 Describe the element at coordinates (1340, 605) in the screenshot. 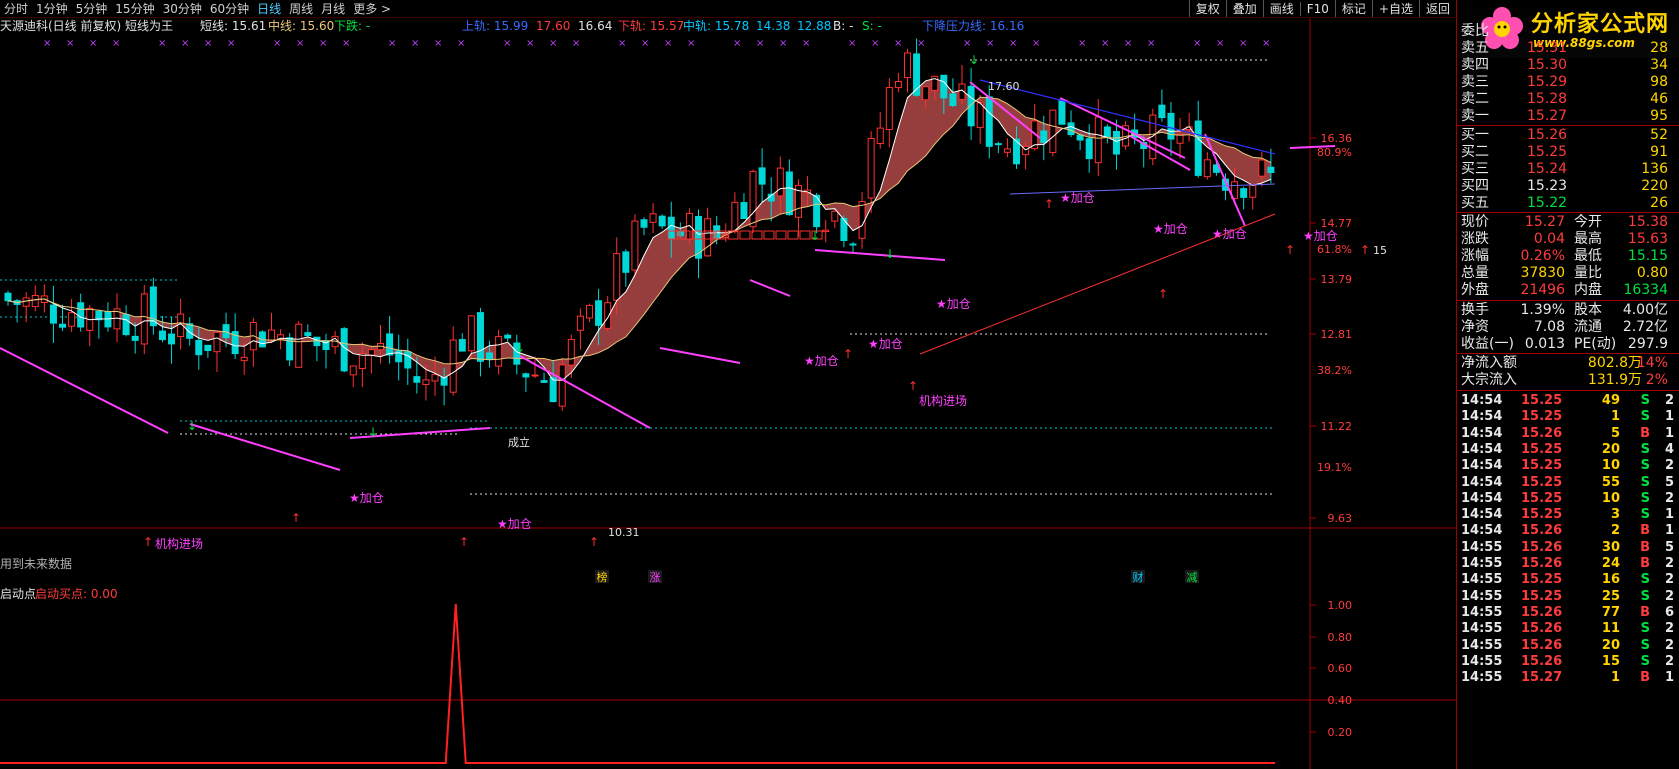

I see `indicator1-tick: 1.00` at that location.